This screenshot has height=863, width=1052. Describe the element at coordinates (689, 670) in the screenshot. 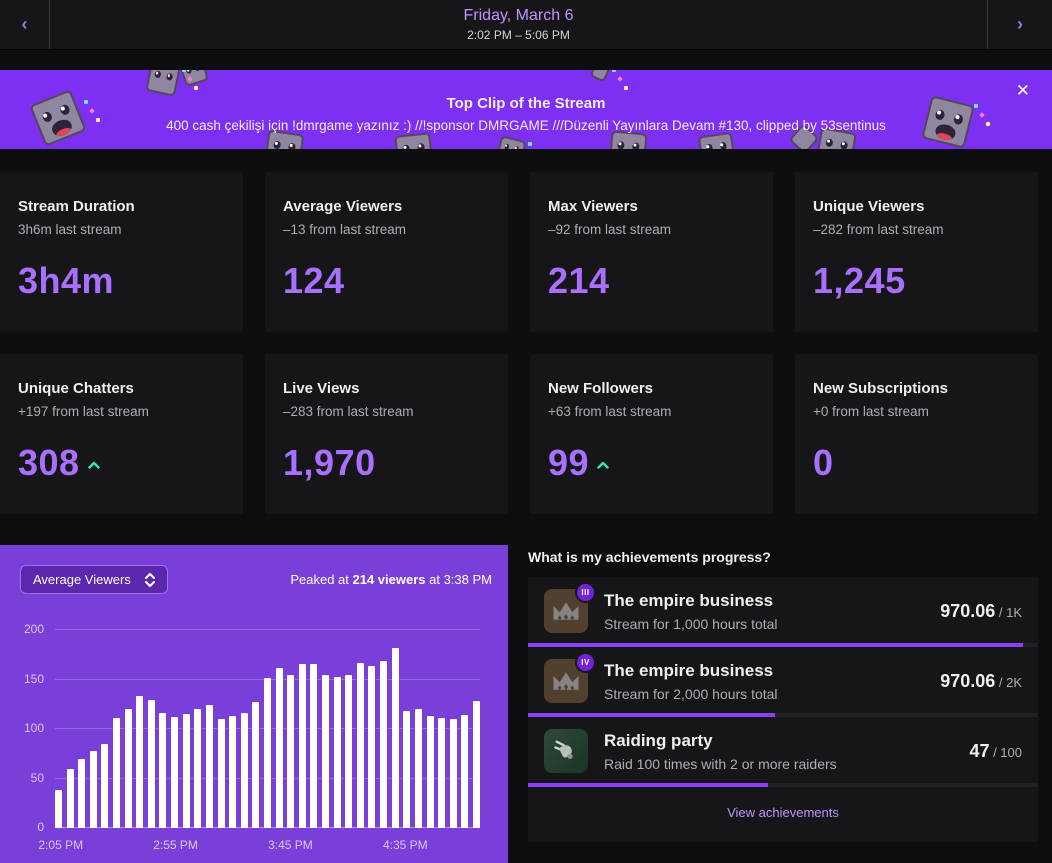

I see `achievement-title: The empire business` at that location.